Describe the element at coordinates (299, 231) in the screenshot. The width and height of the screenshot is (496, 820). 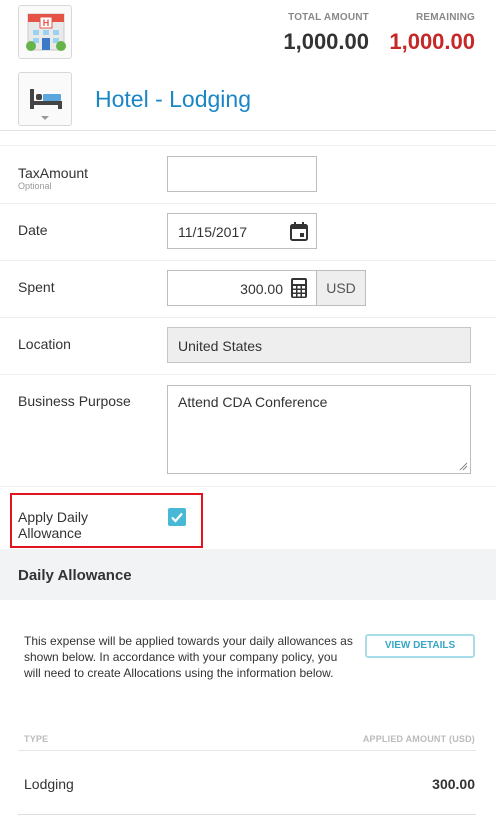
I see `calendar-icon` at that location.